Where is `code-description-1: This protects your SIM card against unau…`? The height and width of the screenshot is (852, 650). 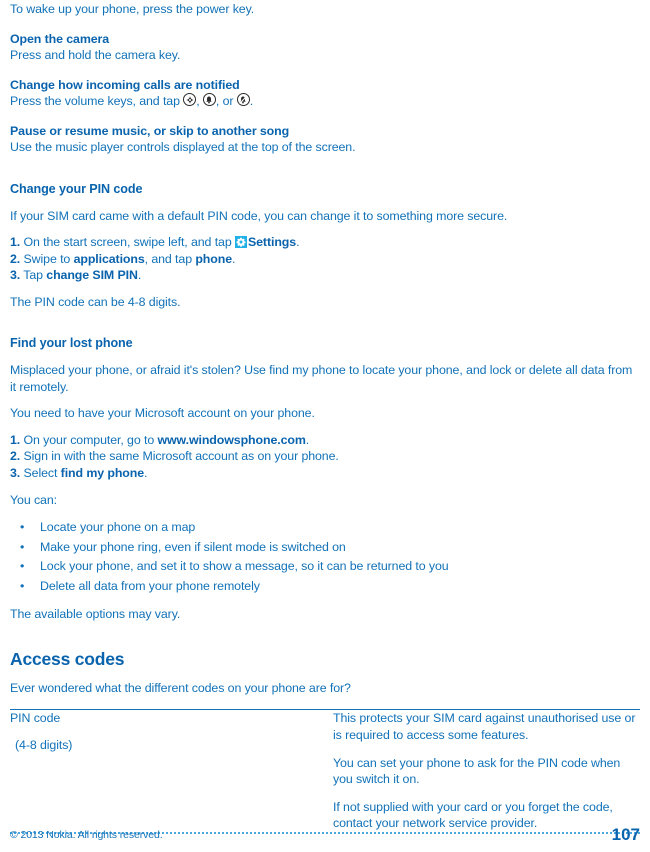
code-description-1: This protects your SIM card against unau… is located at coordinates (484, 727).